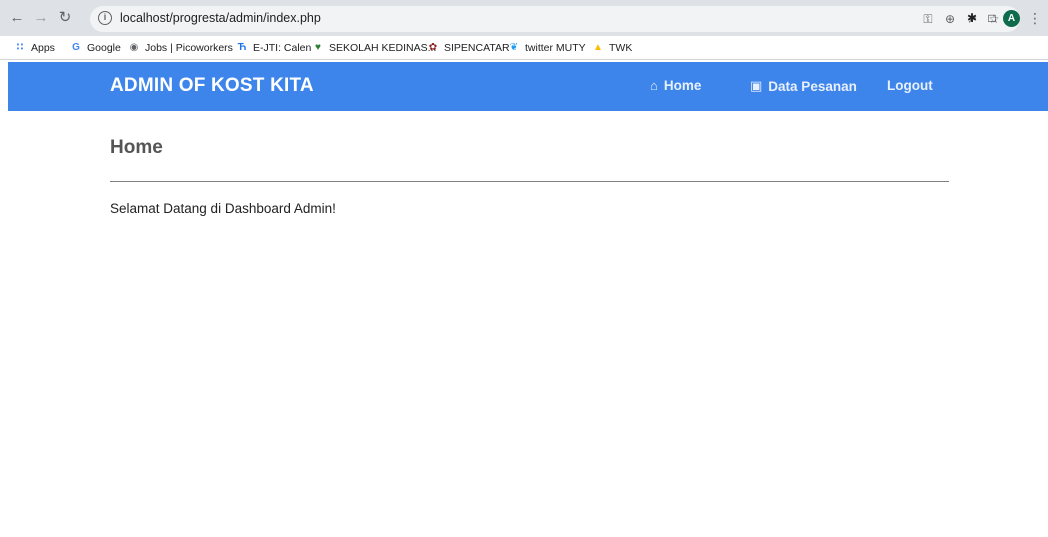 The height and width of the screenshot is (537, 1048). I want to click on nav-data-pesanan: ▣ Data Pesanan, so click(803, 86).